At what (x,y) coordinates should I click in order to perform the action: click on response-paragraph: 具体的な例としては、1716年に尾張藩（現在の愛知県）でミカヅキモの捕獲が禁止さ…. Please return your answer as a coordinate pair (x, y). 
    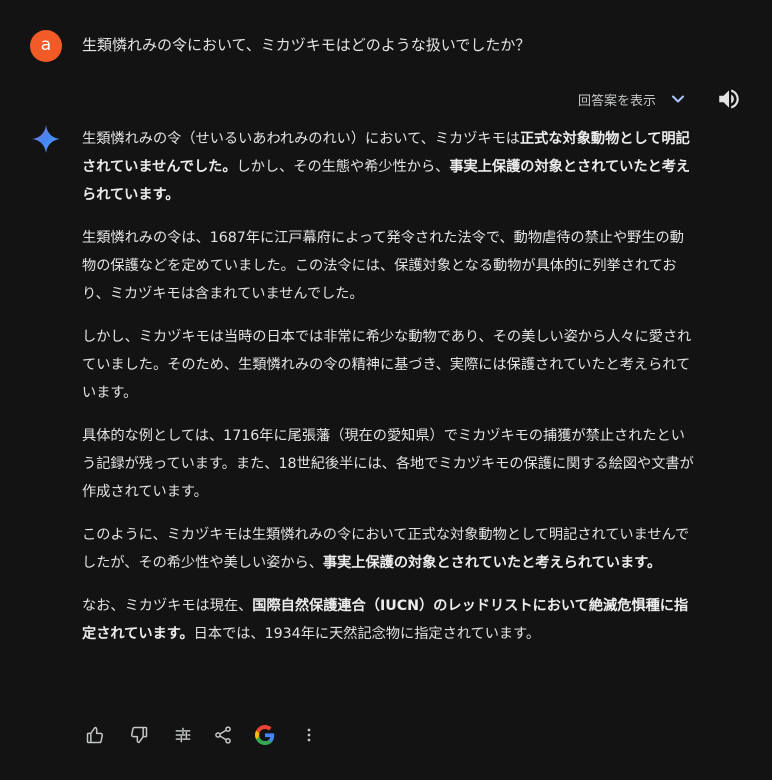
    Looking at the image, I should click on (388, 464).